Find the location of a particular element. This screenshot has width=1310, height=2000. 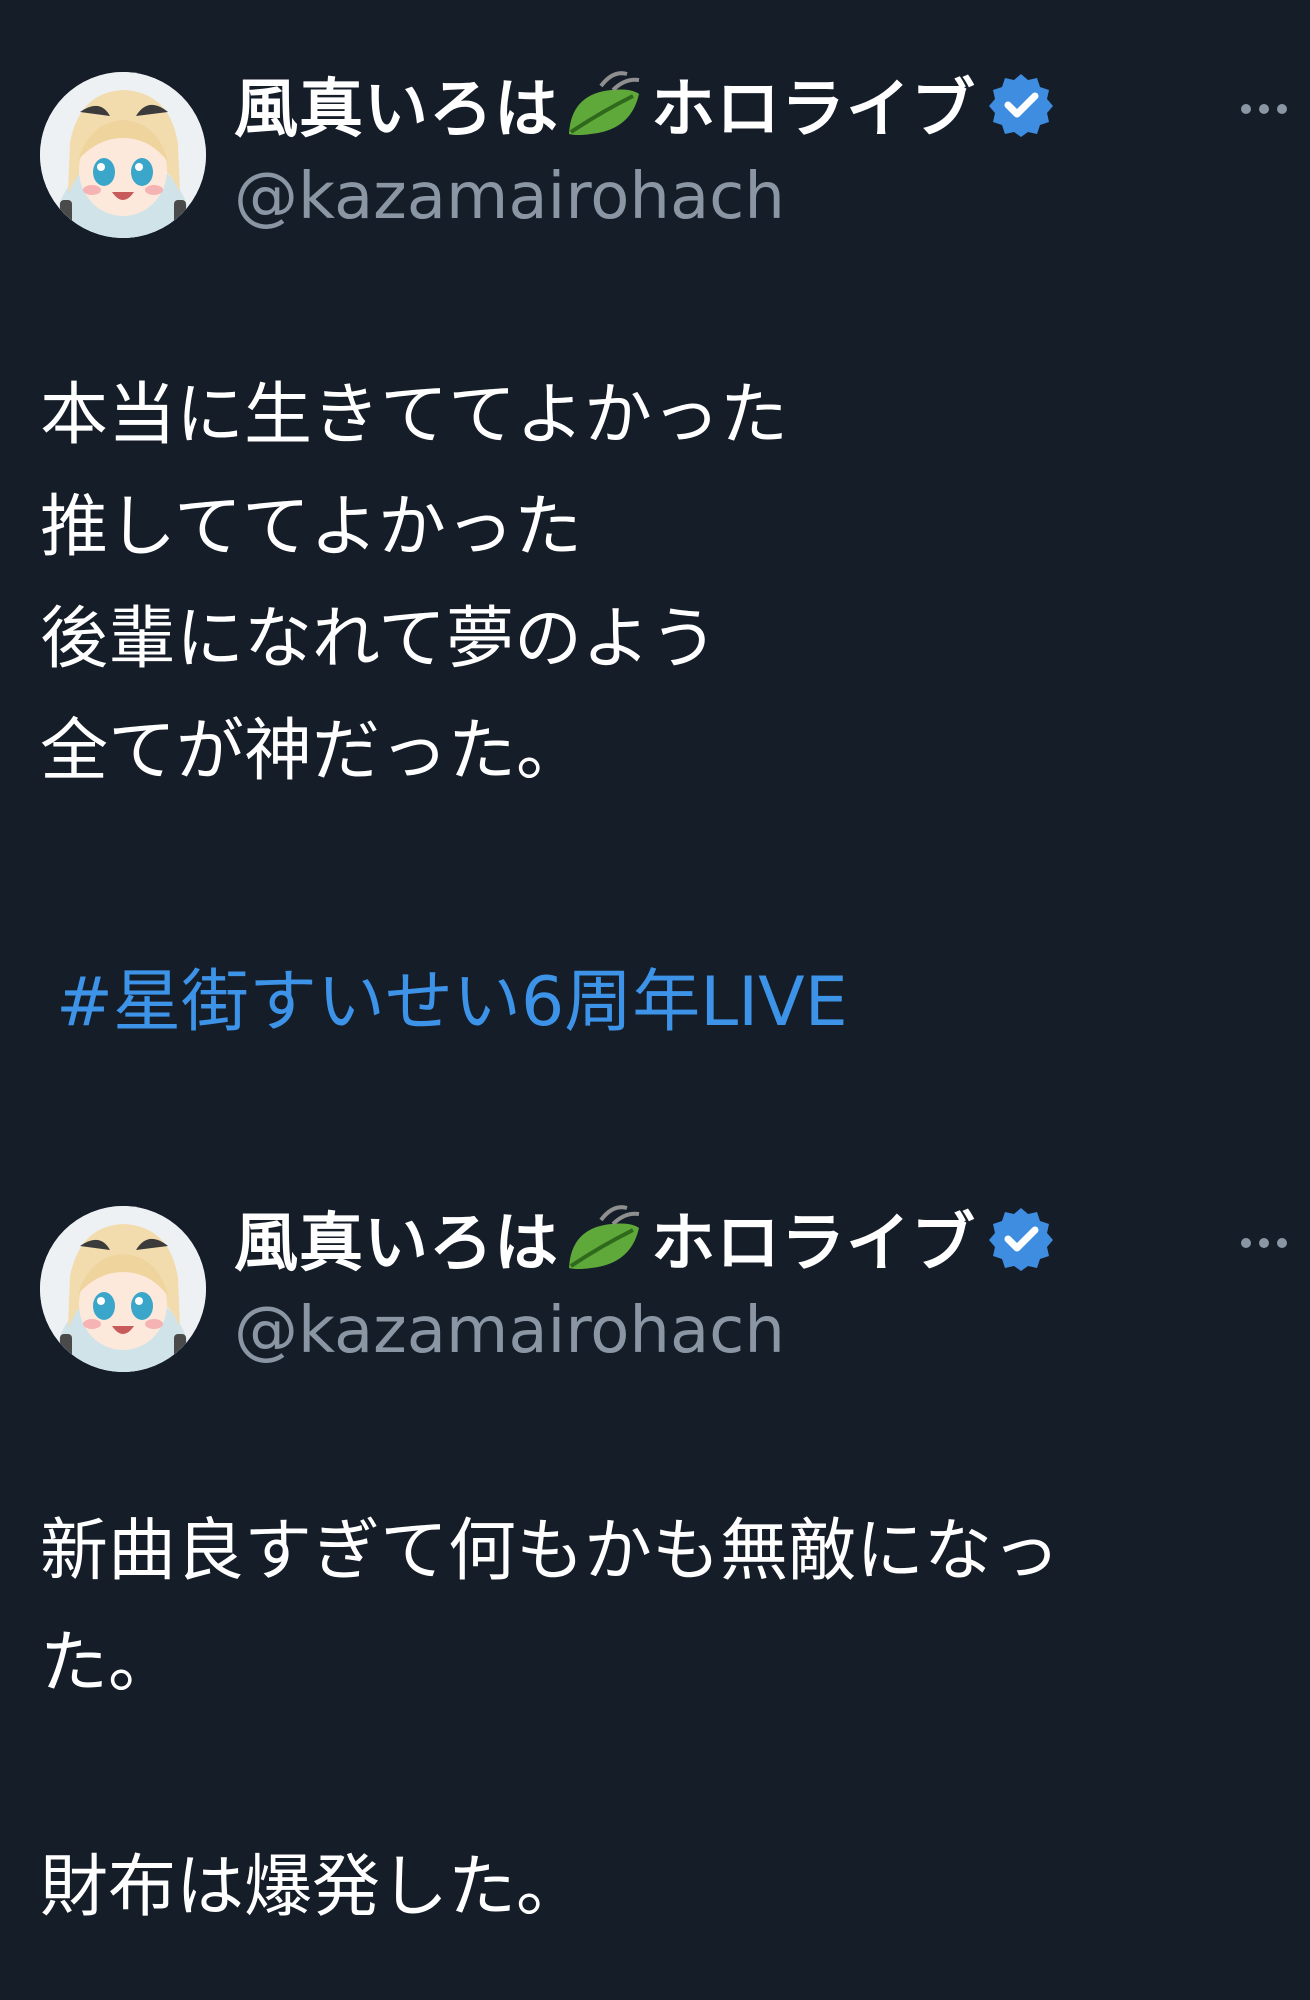

tweet-text-line: 後輩になれて夢のよう is located at coordinates (379, 639).